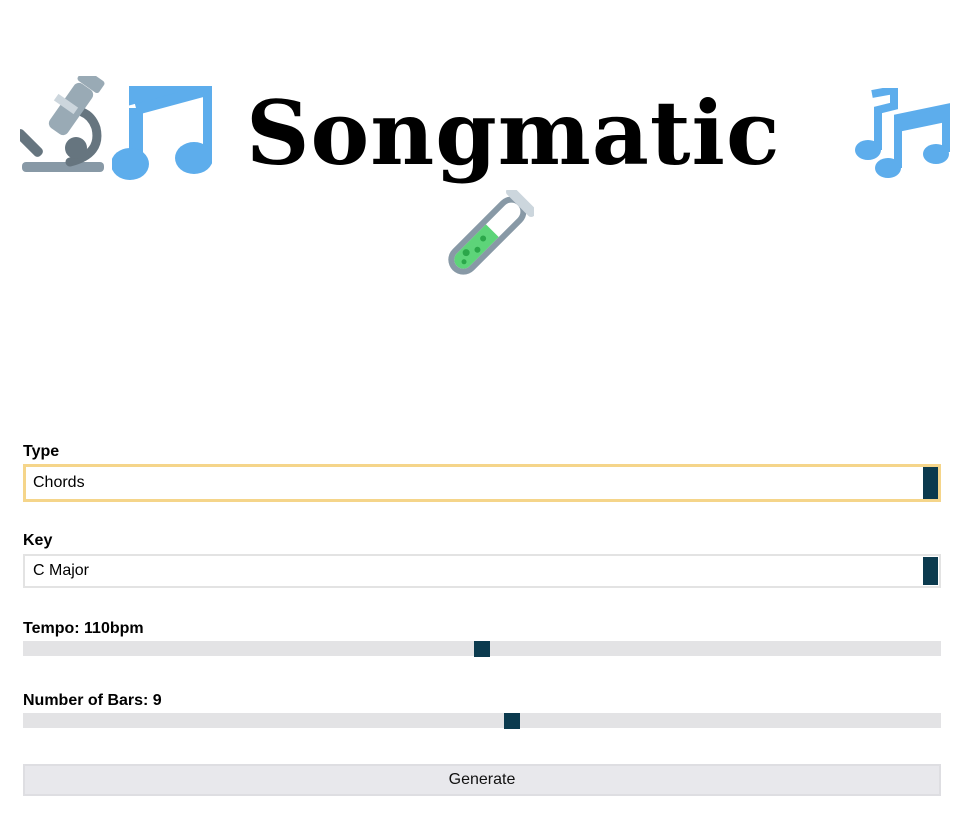 Image resolution: width=957 pixels, height=829 pixels. What do you see at coordinates (92, 700) in the screenshot?
I see `bars-label: Number of Bars: 9` at bounding box center [92, 700].